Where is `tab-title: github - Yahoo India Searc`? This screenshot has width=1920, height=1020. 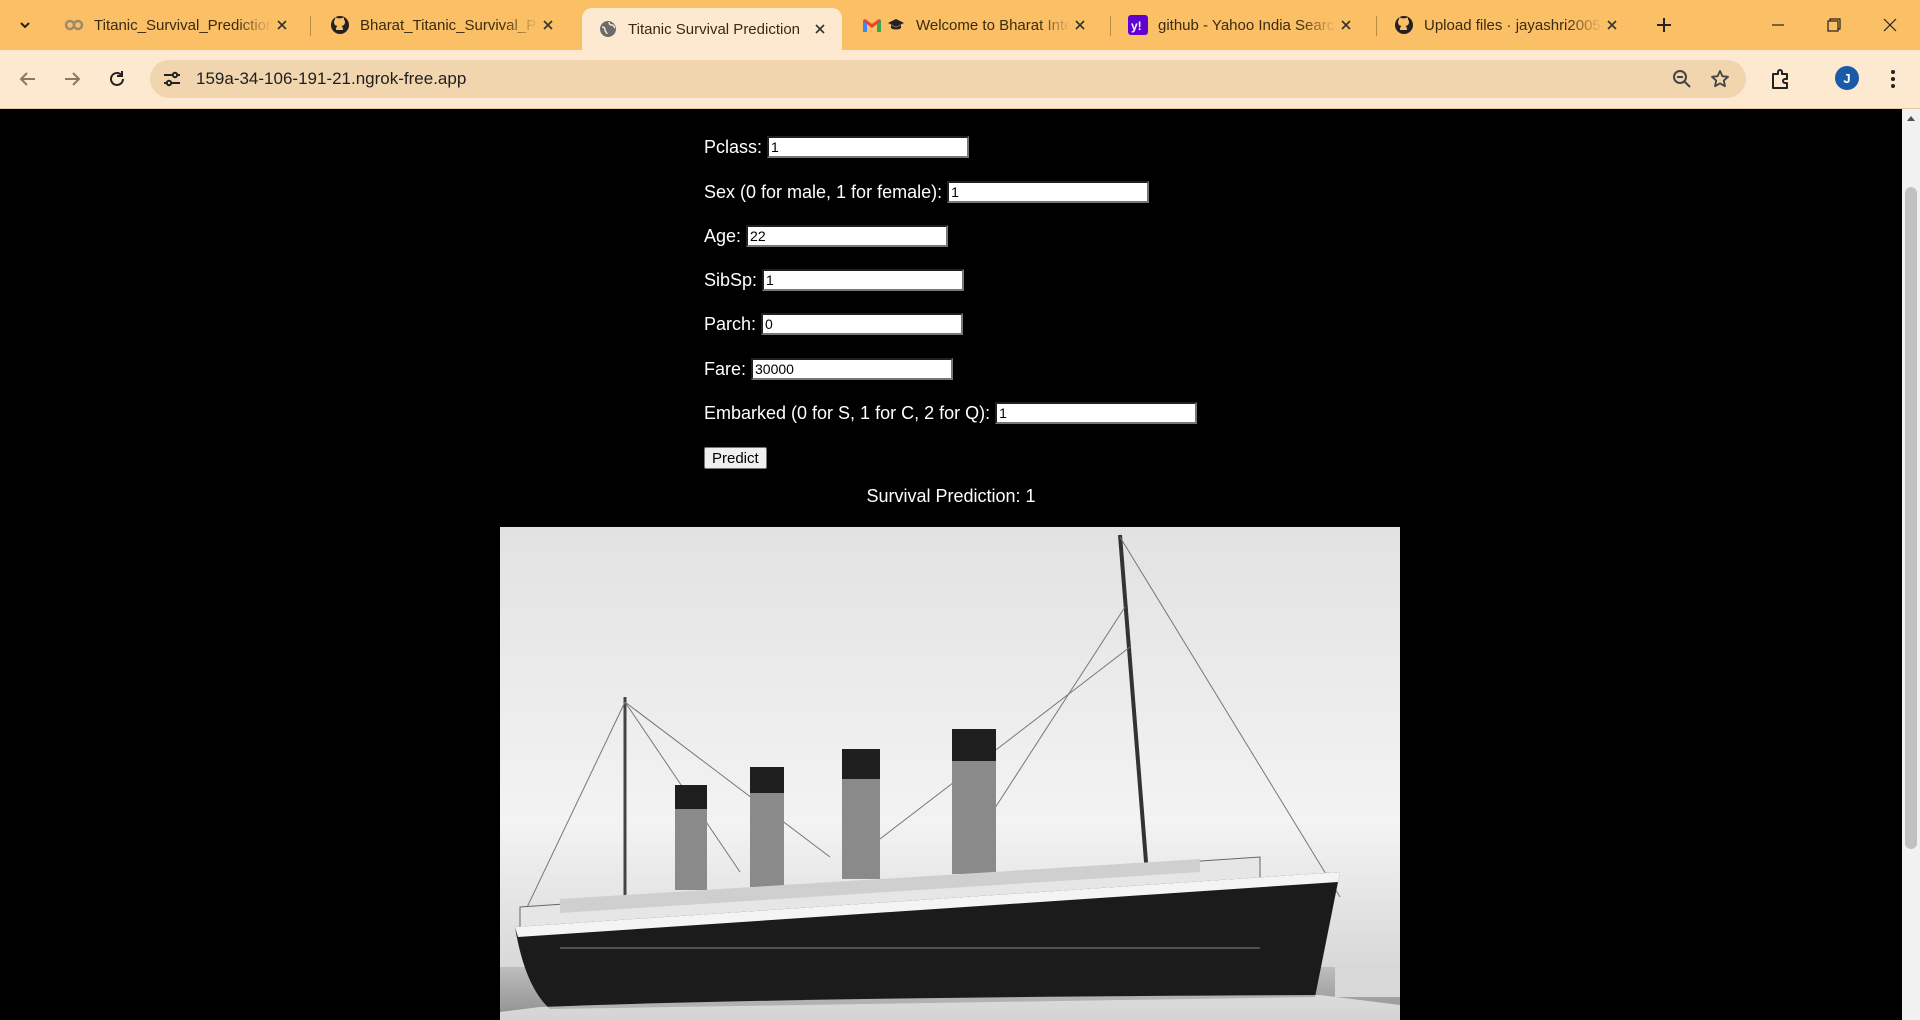
tab-title: github - Yahoo India Searc is located at coordinates (1246, 25).